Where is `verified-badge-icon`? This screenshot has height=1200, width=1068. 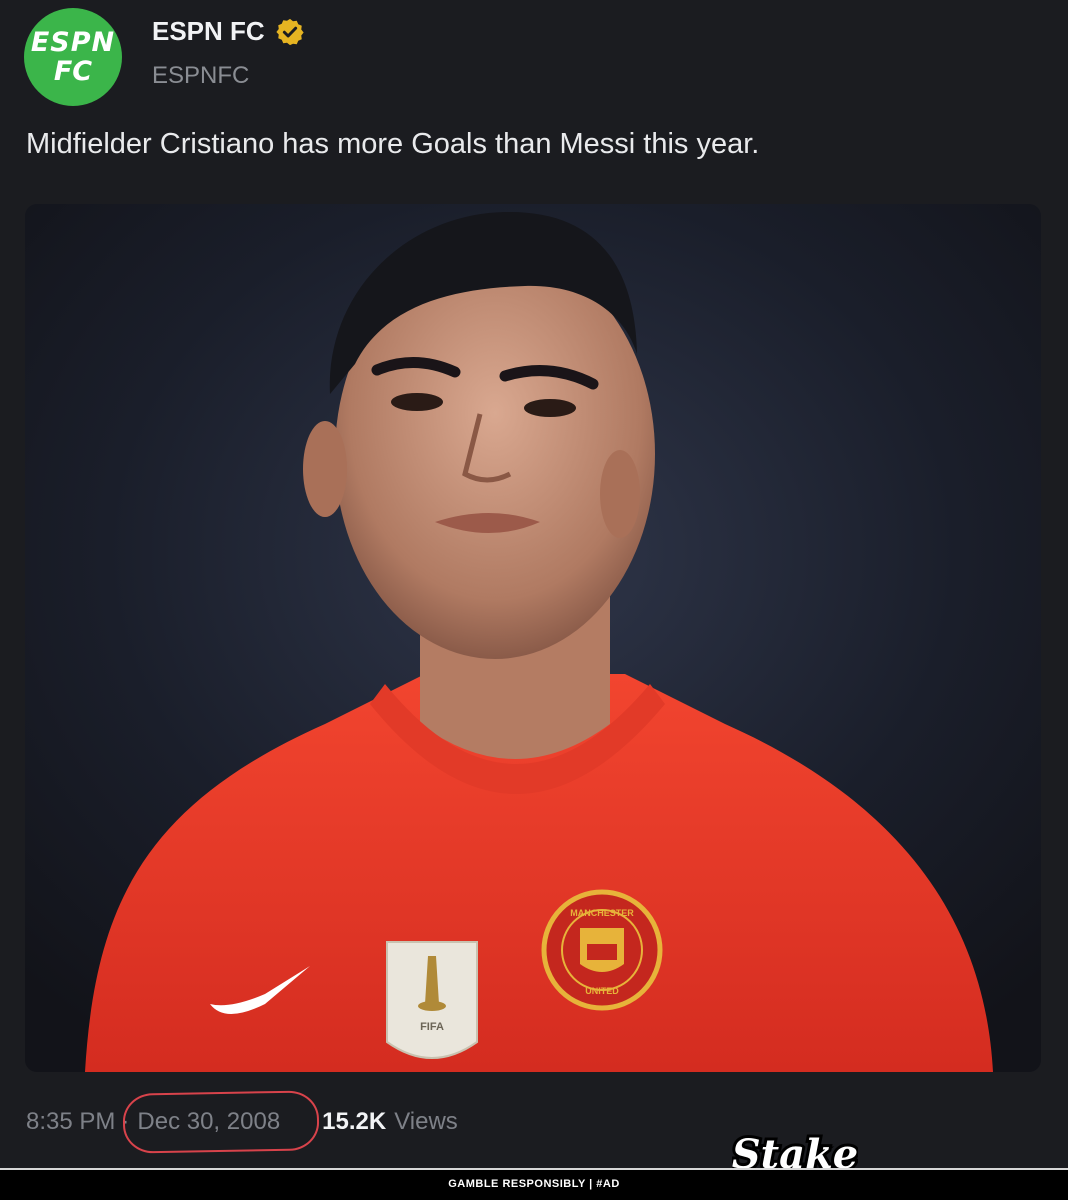 verified-badge-icon is located at coordinates (290, 31).